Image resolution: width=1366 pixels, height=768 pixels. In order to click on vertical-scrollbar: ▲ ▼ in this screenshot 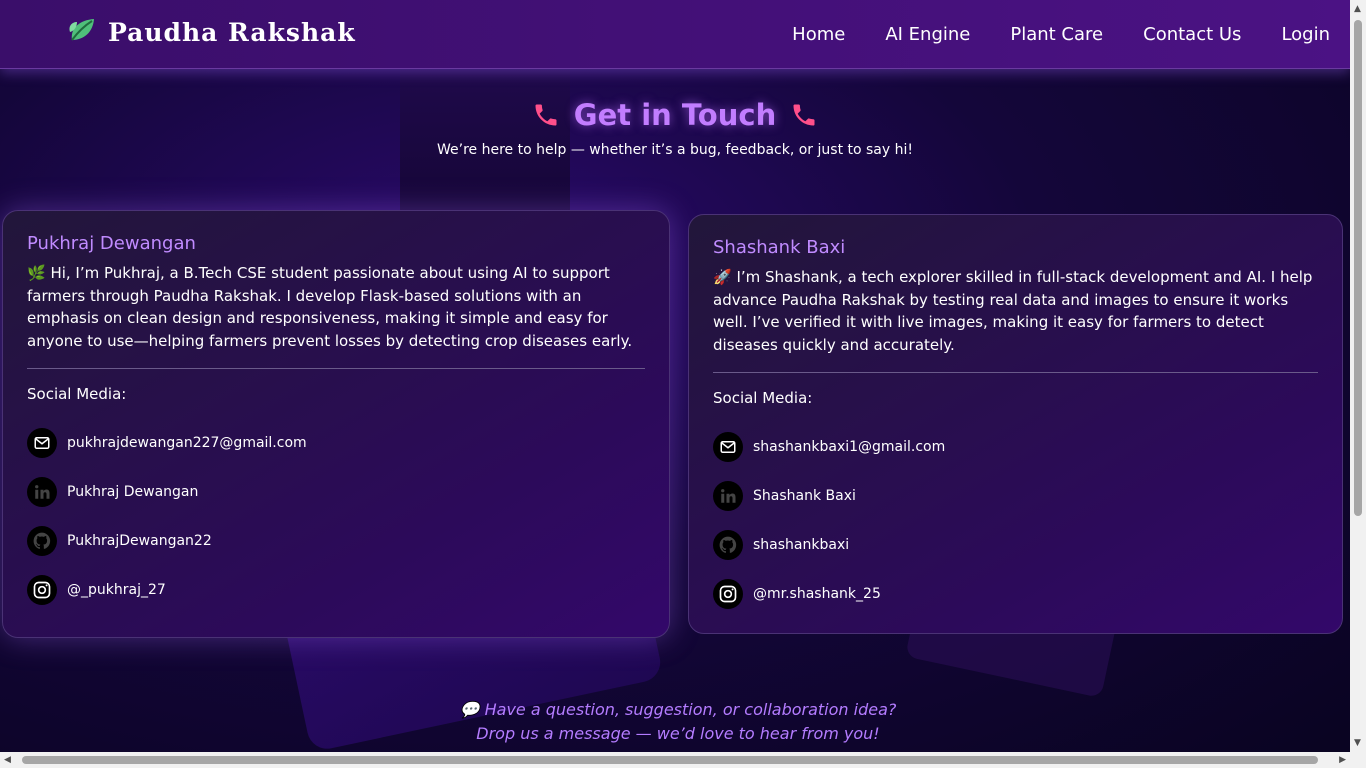, I will do `click(1358, 376)`.